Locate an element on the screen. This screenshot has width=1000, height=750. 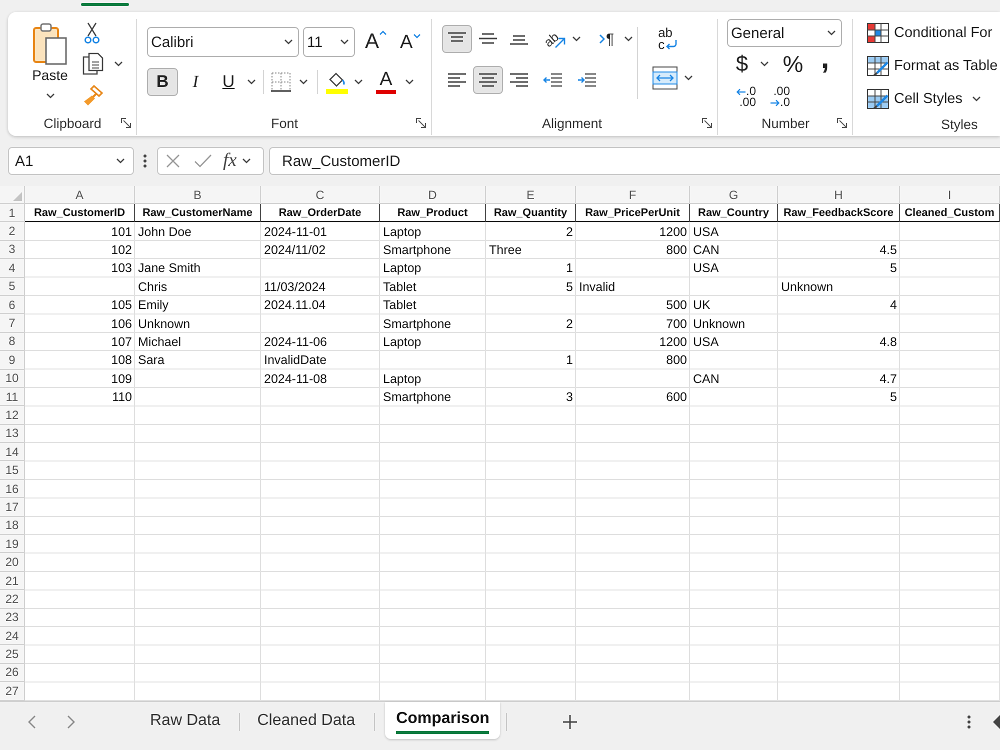
scissors-icon is located at coordinates (92, 33).